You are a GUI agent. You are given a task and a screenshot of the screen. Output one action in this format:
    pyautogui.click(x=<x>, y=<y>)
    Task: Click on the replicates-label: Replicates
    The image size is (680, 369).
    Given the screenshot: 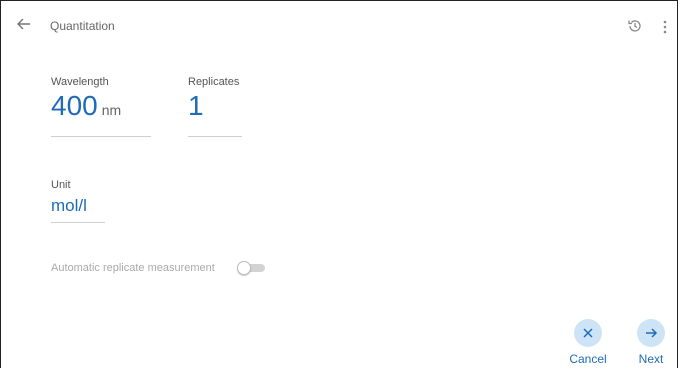 What is the action you would take?
    pyautogui.click(x=214, y=82)
    